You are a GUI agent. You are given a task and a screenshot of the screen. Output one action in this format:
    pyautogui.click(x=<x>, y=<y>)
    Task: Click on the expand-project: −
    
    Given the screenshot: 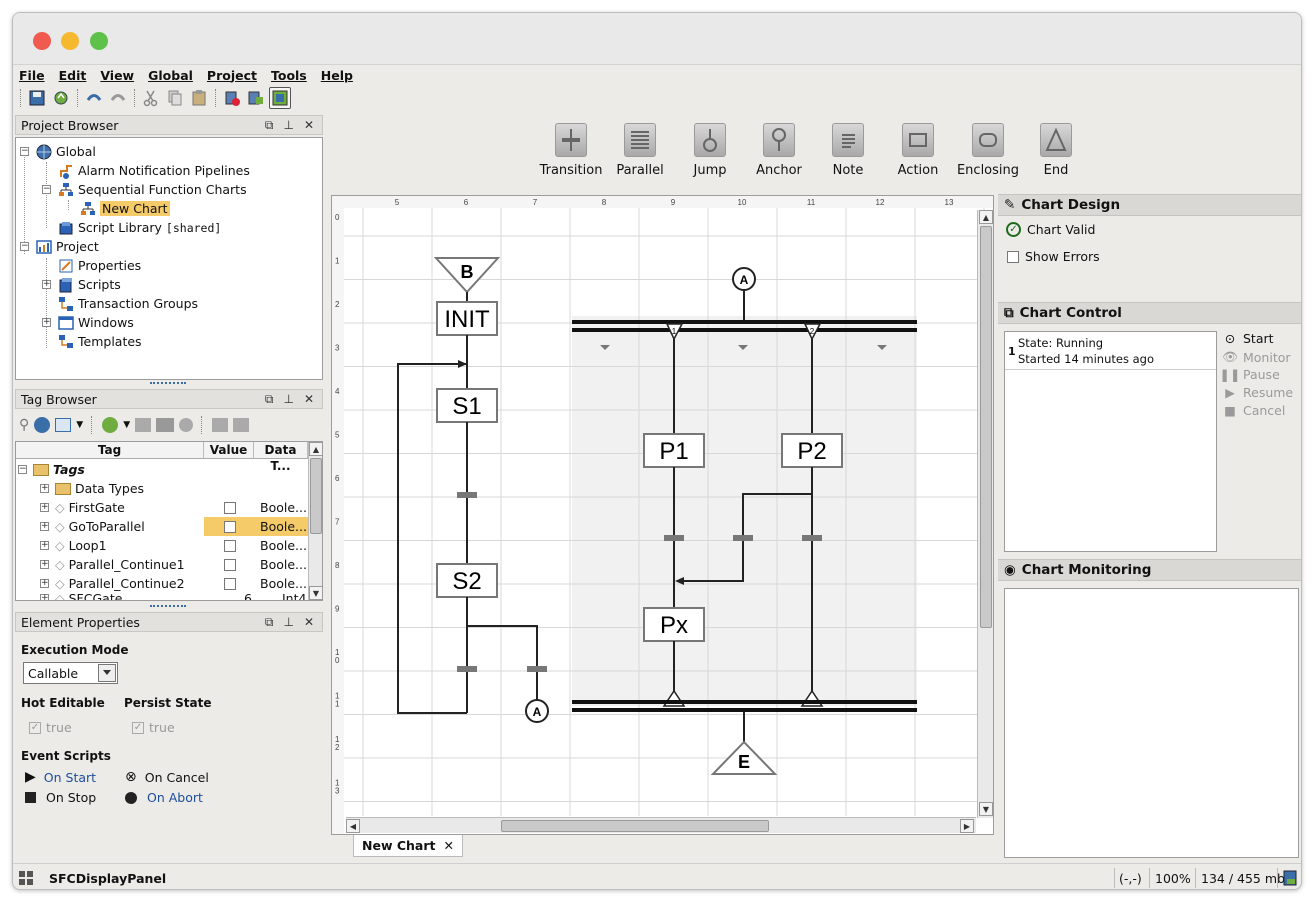 What is the action you would take?
    pyautogui.click(x=24, y=246)
    